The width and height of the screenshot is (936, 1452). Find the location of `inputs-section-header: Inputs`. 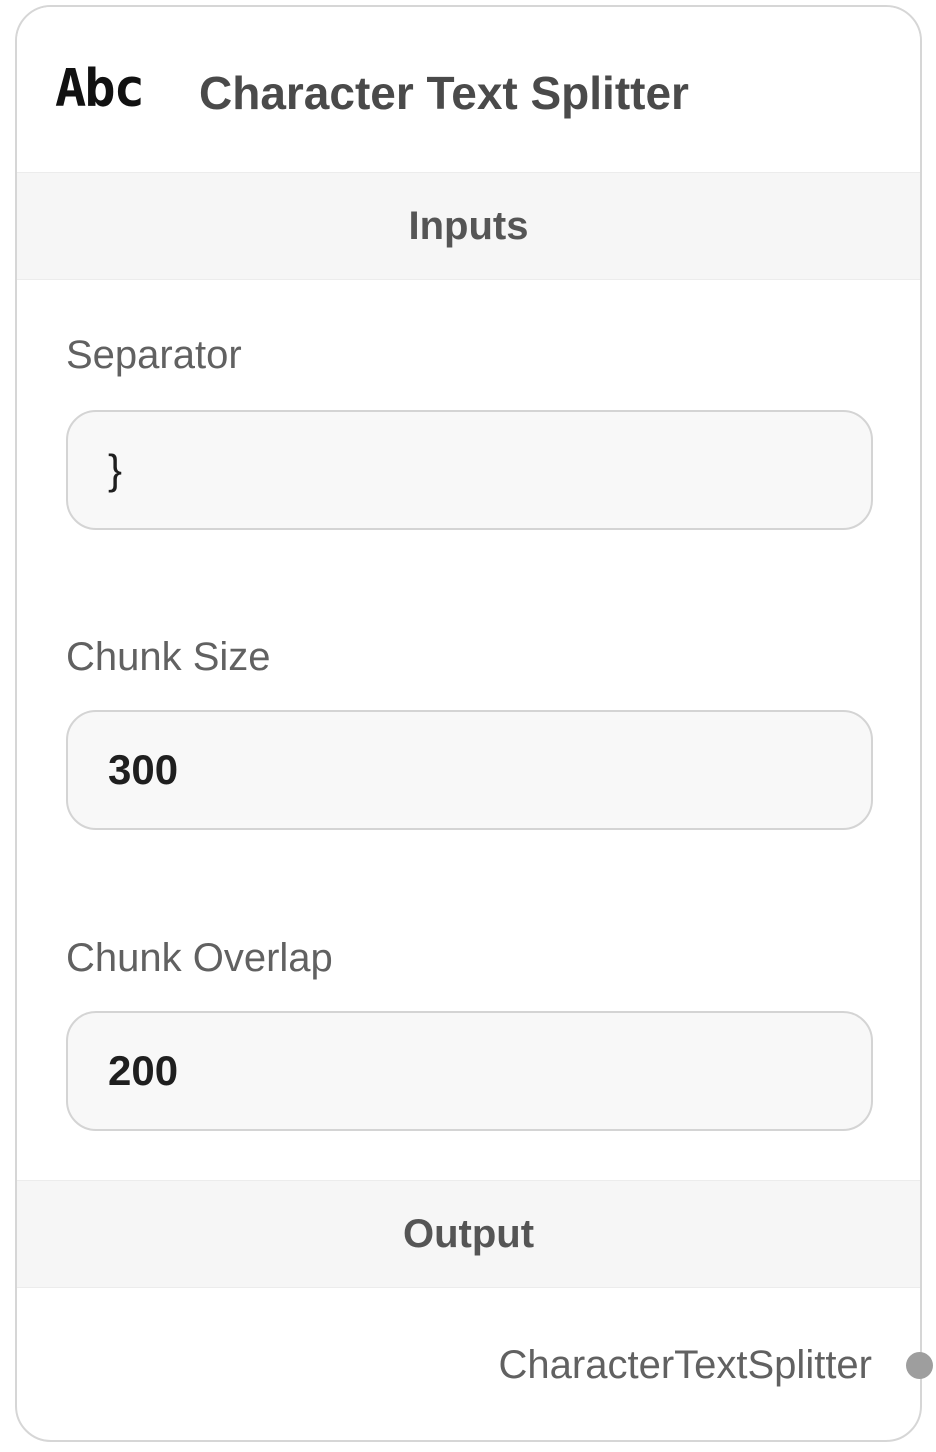

inputs-section-header: Inputs is located at coordinates (468, 226).